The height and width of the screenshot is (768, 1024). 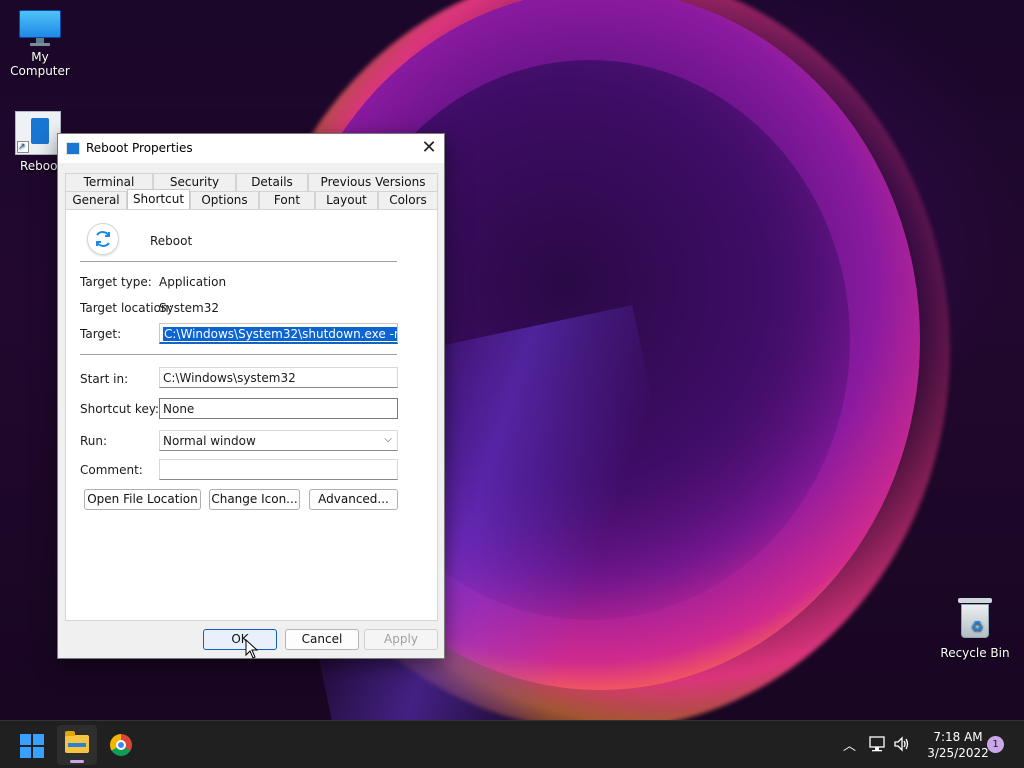 I want to click on shortcut-key-input: None, so click(x=278, y=408).